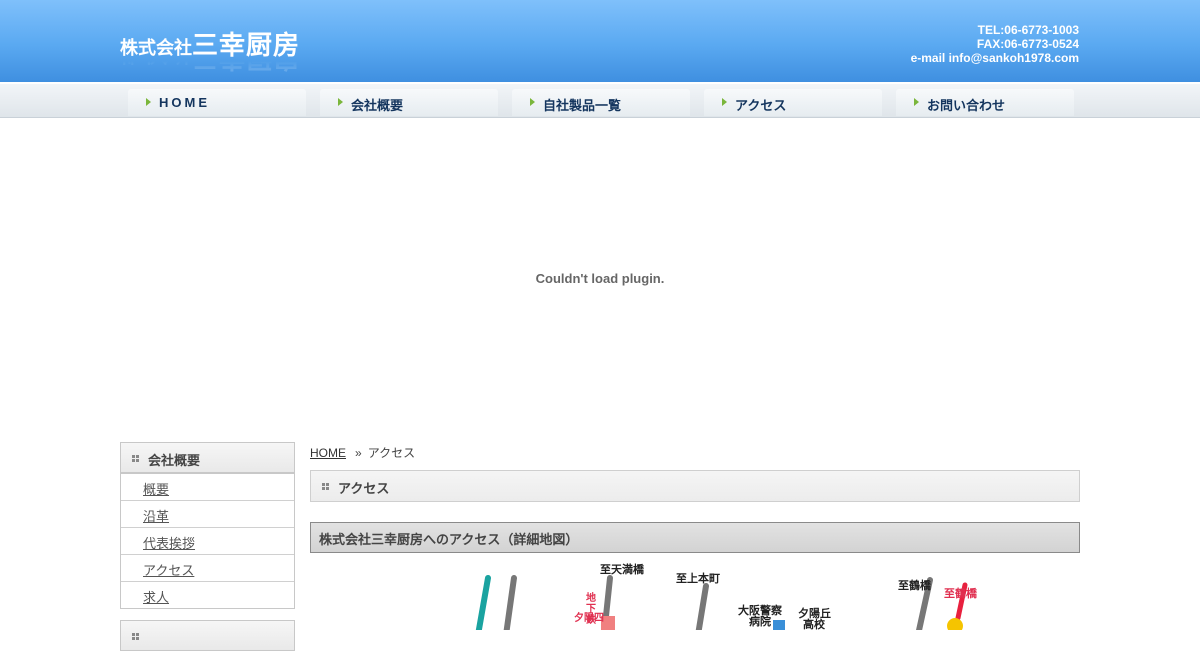  Describe the element at coordinates (217, 102) in the screenshot. I see `nav-home: HOME` at that location.